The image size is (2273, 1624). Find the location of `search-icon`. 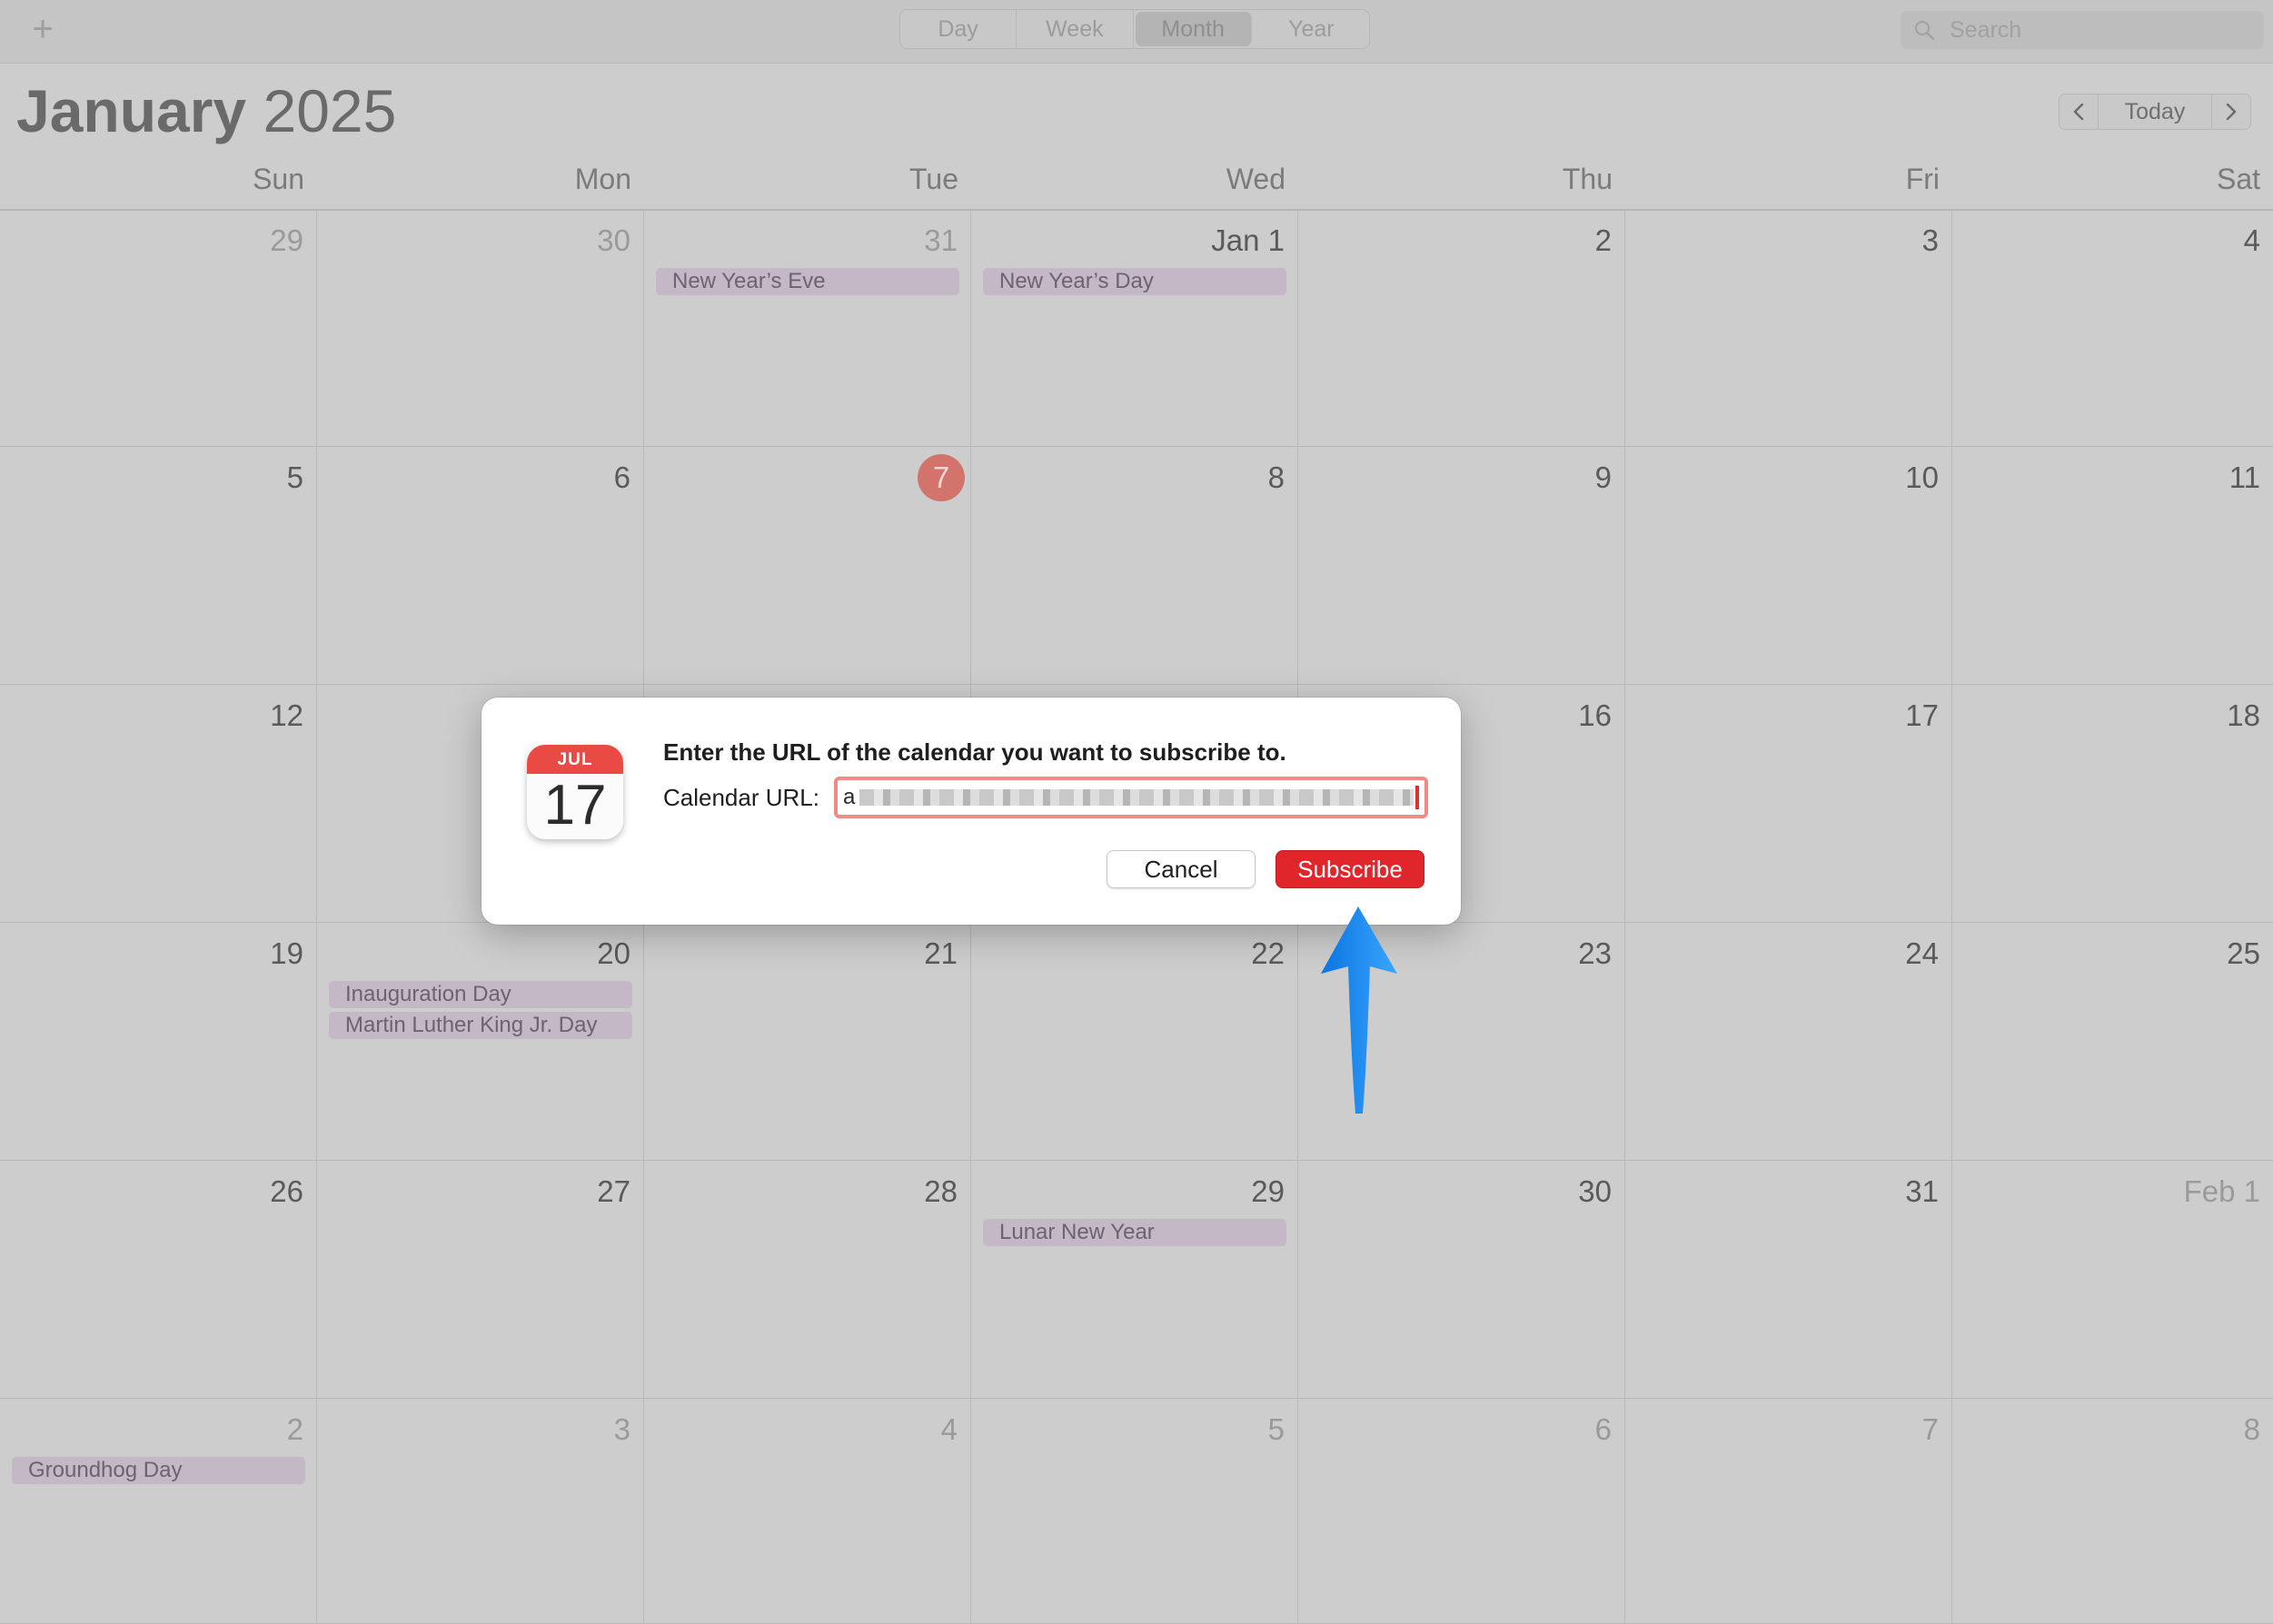

search-icon is located at coordinates (1925, 30).